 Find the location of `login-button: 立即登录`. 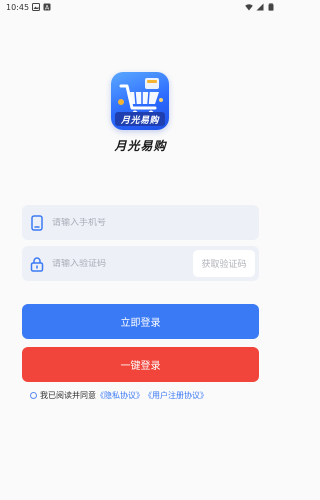

login-button: 立即登录 is located at coordinates (140, 321).